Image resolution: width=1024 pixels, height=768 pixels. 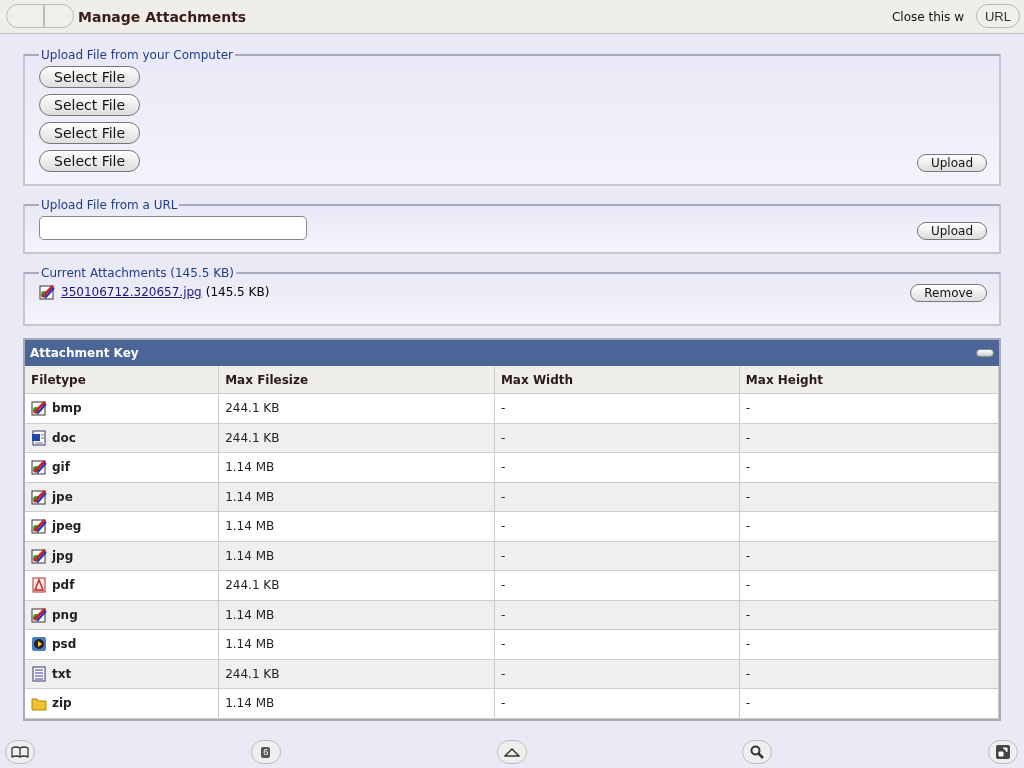 What do you see at coordinates (137, 273) in the screenshot?
I see `panel-legend: Current Attachments (145.5 KB)` at bounding box center [137, 273].